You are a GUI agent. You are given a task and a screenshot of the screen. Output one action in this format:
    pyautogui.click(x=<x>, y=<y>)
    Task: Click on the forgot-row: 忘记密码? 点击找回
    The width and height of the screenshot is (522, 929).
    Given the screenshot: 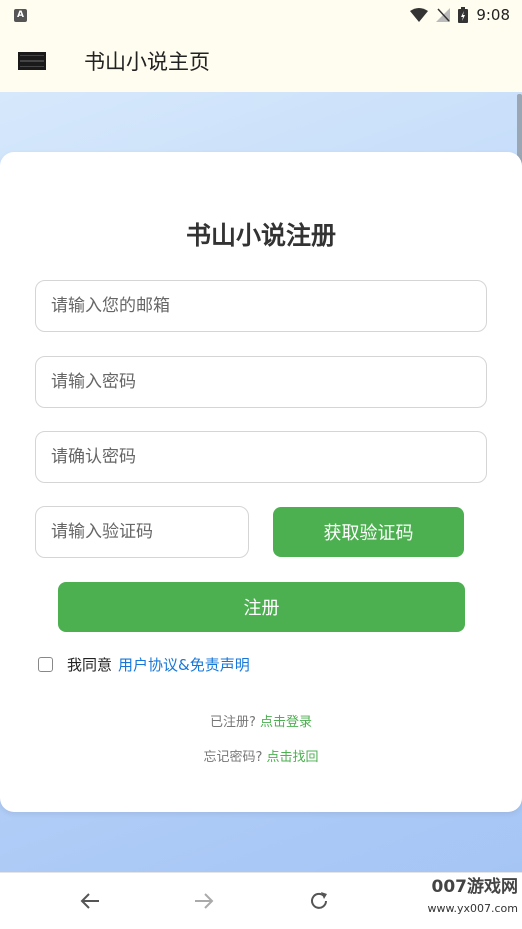 What is the action you would take?
    pyautogui.click(x=261, y=755)
    